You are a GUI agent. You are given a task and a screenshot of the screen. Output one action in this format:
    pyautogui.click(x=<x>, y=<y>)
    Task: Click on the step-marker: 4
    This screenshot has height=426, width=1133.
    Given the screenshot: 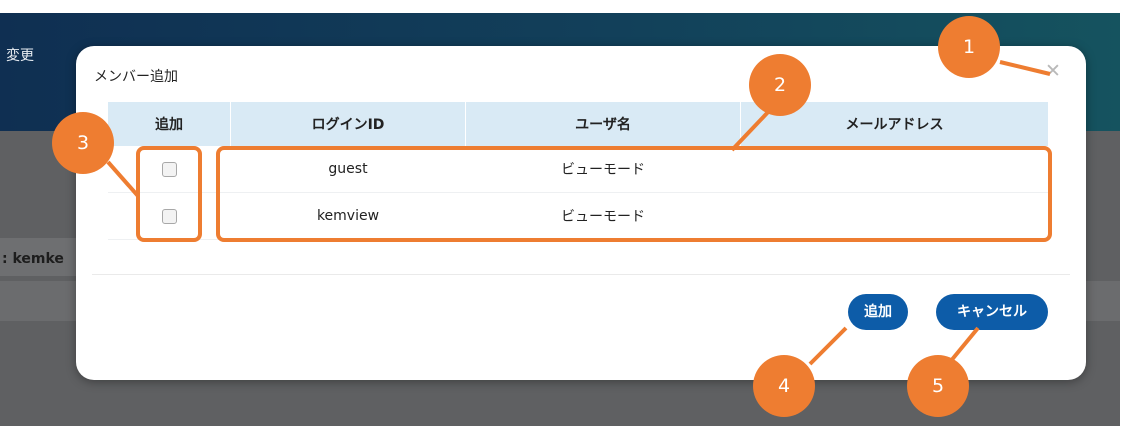 What is the action you would take?
    pyautogui.click(x=784, y=386)
    